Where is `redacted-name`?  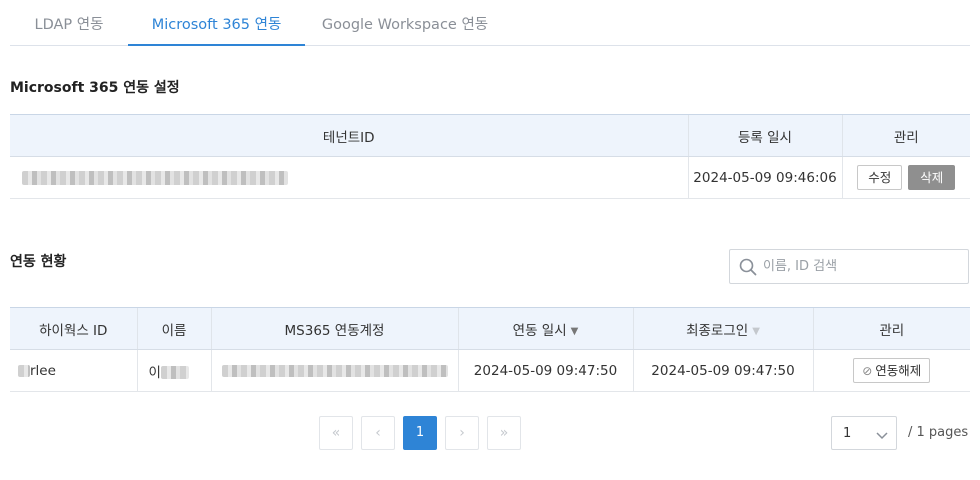 redacted-name is located at coordinates (174, 372).